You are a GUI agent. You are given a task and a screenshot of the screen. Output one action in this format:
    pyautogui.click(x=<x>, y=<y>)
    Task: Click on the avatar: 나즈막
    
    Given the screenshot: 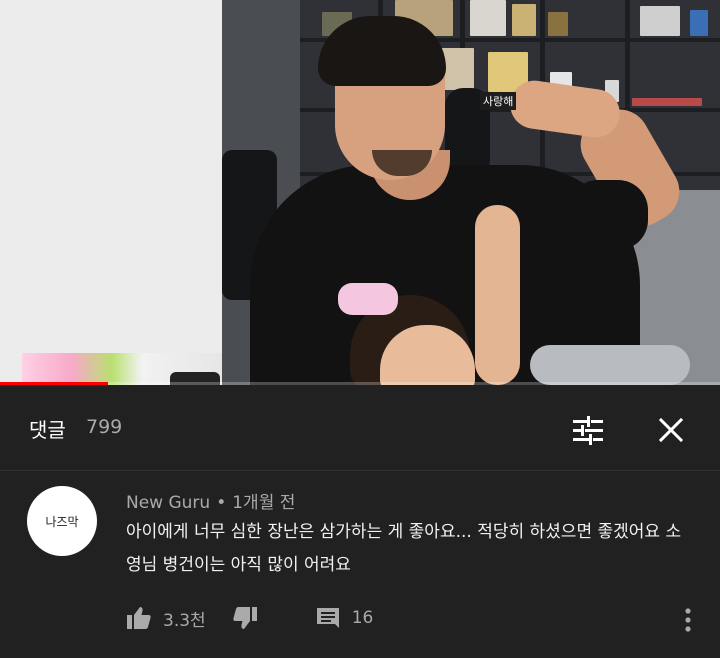 What is the action you would take?
    pyautogui.click(x=62, y=521)
    